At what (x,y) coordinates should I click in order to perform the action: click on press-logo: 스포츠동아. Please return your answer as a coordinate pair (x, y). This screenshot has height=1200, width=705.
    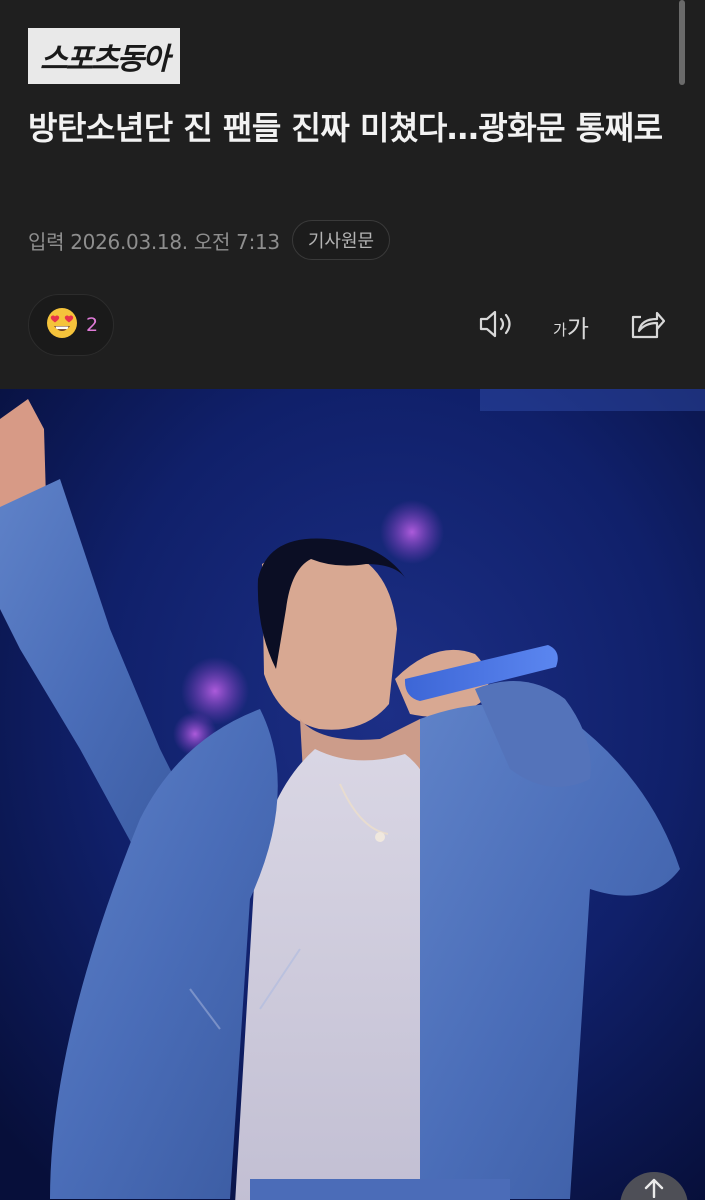
    Looking at the image, I should click on (104, 56).